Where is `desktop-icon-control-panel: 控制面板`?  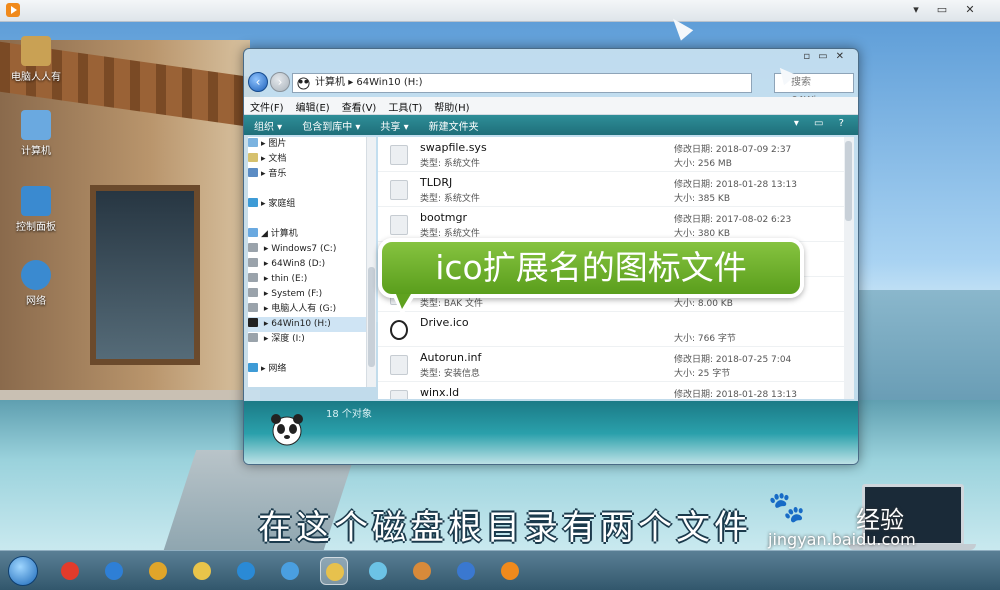
desktop-icon-control-panel: 控制面板 is located at coordinates (36, 209).